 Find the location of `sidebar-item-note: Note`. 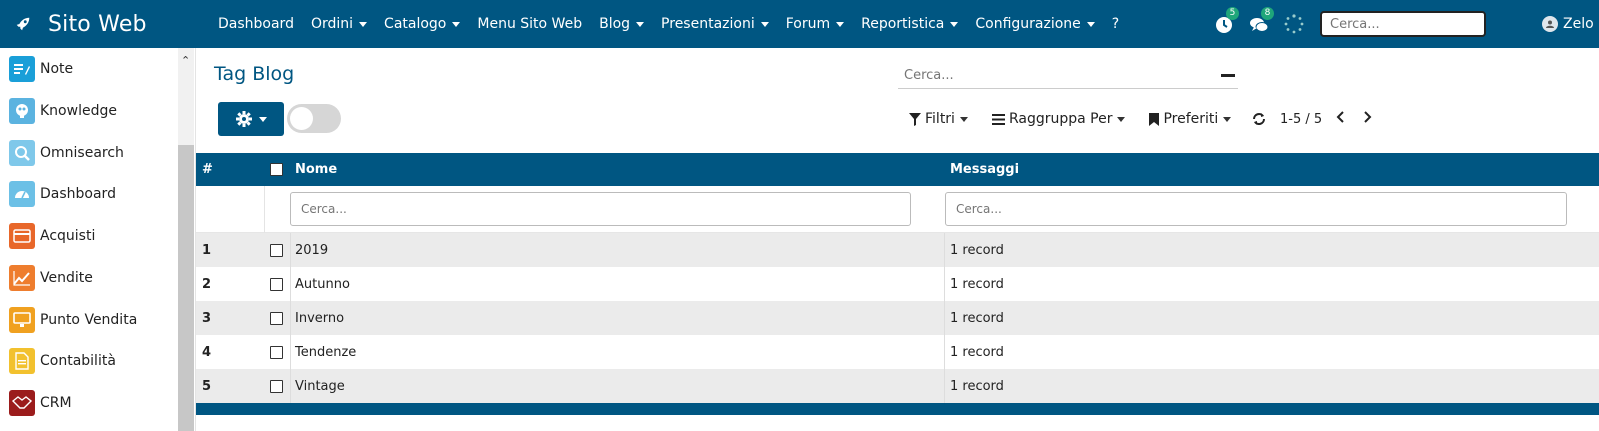

sidebar-item-note: Note is located at coordinates (41, 69).